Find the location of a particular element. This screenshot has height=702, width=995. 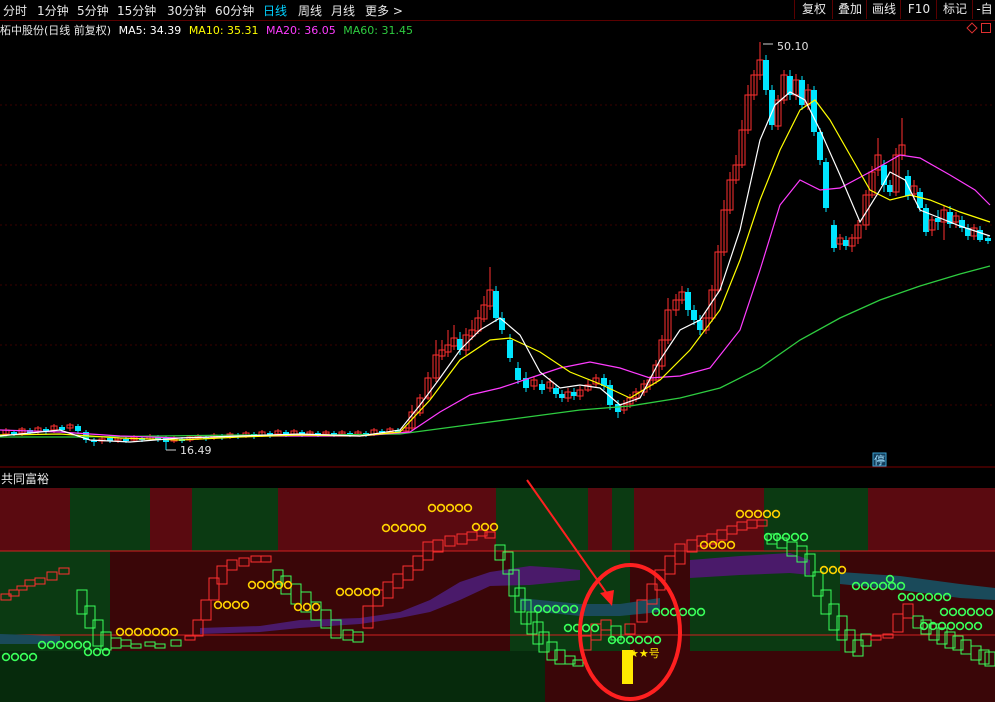

high-price-label: 50.10 is located at coordinates (793, 46).